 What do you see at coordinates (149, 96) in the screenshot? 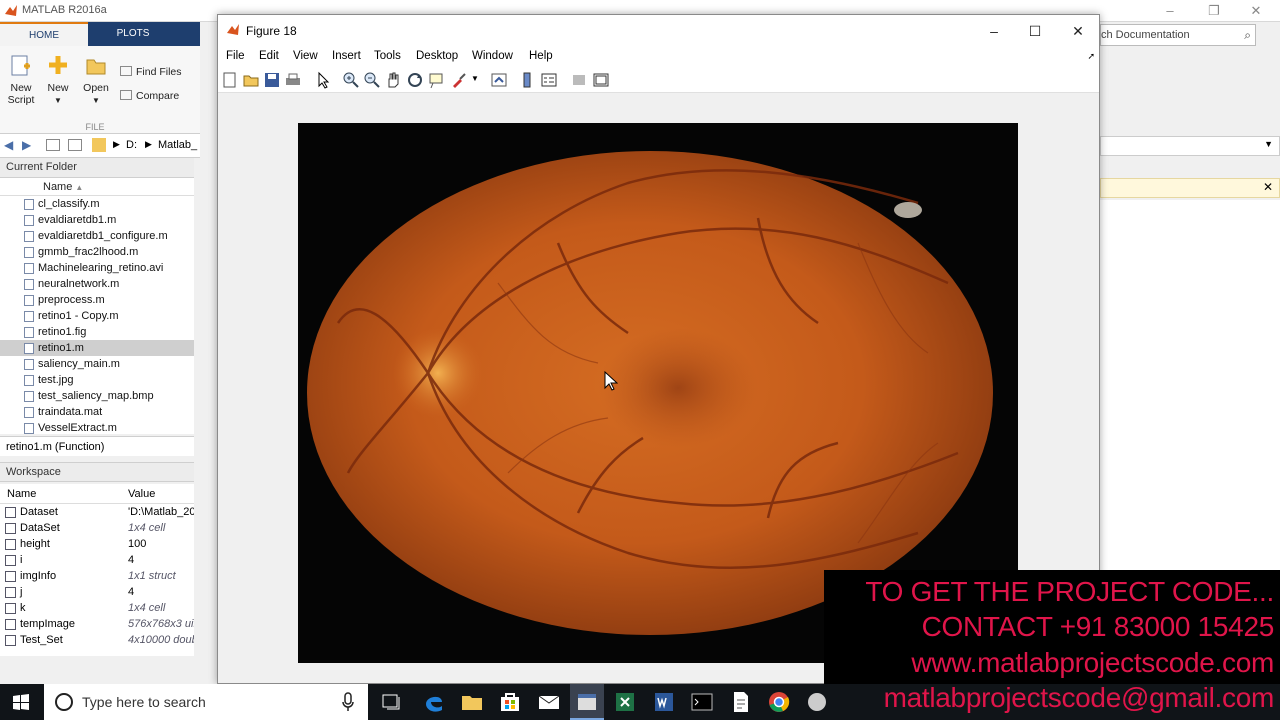
I see `compare-button: Compare` at bounding box center [149, 96].